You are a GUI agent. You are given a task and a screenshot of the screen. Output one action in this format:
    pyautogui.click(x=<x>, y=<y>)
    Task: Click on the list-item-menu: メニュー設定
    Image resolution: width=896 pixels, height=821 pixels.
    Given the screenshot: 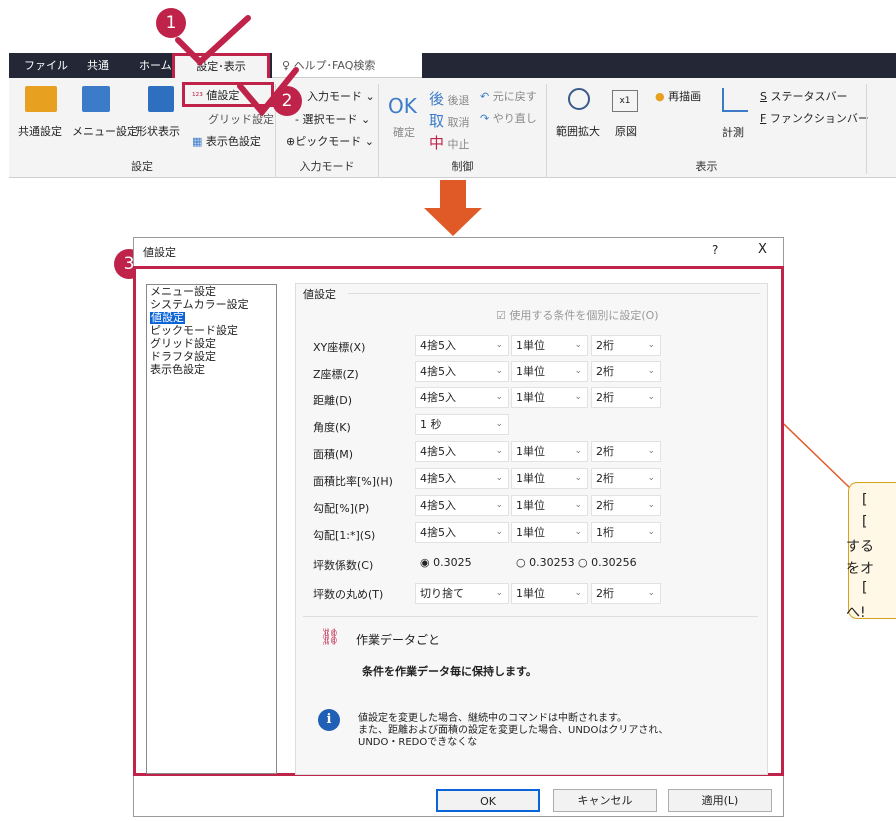 What is the action you would take?
    pyautogui.click(x=183, y=292)
    